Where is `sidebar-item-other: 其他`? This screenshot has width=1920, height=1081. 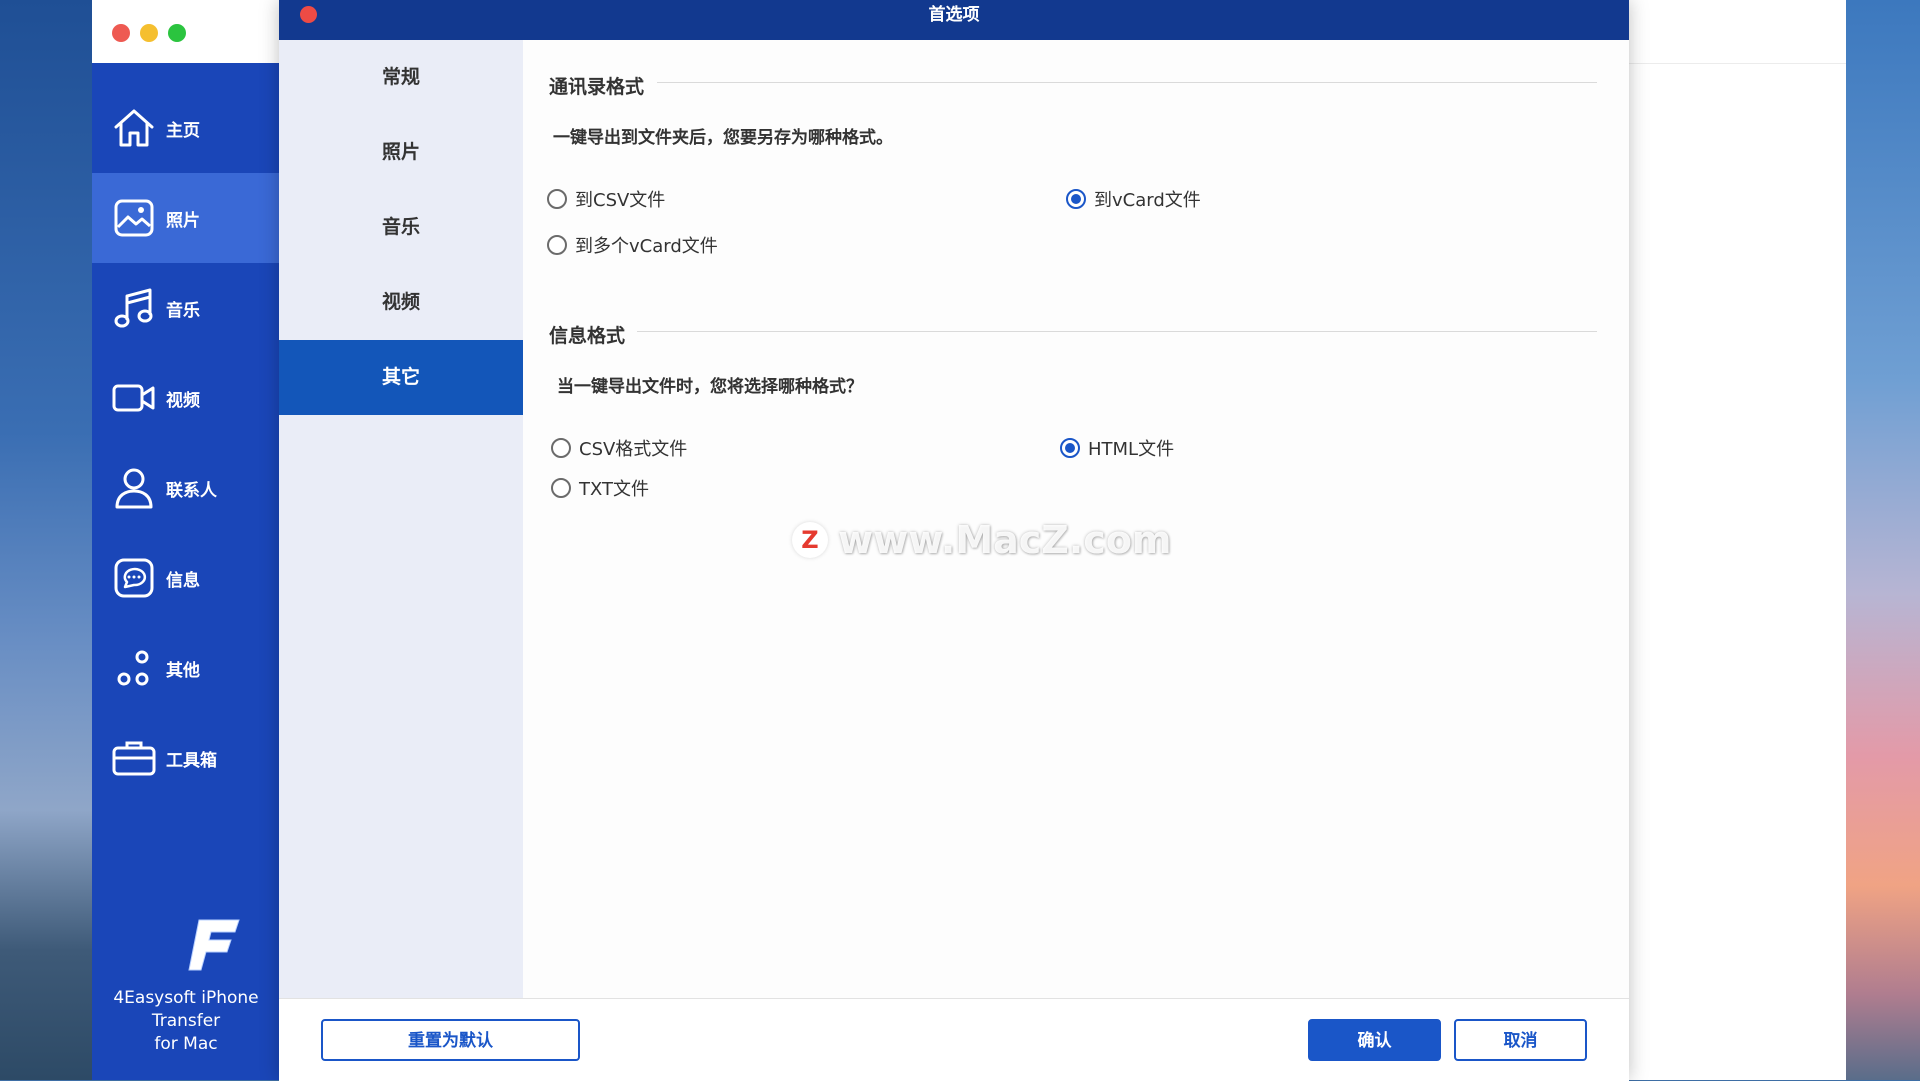 sidebar-item-other: 其他 is located at coordinates (186, 668).